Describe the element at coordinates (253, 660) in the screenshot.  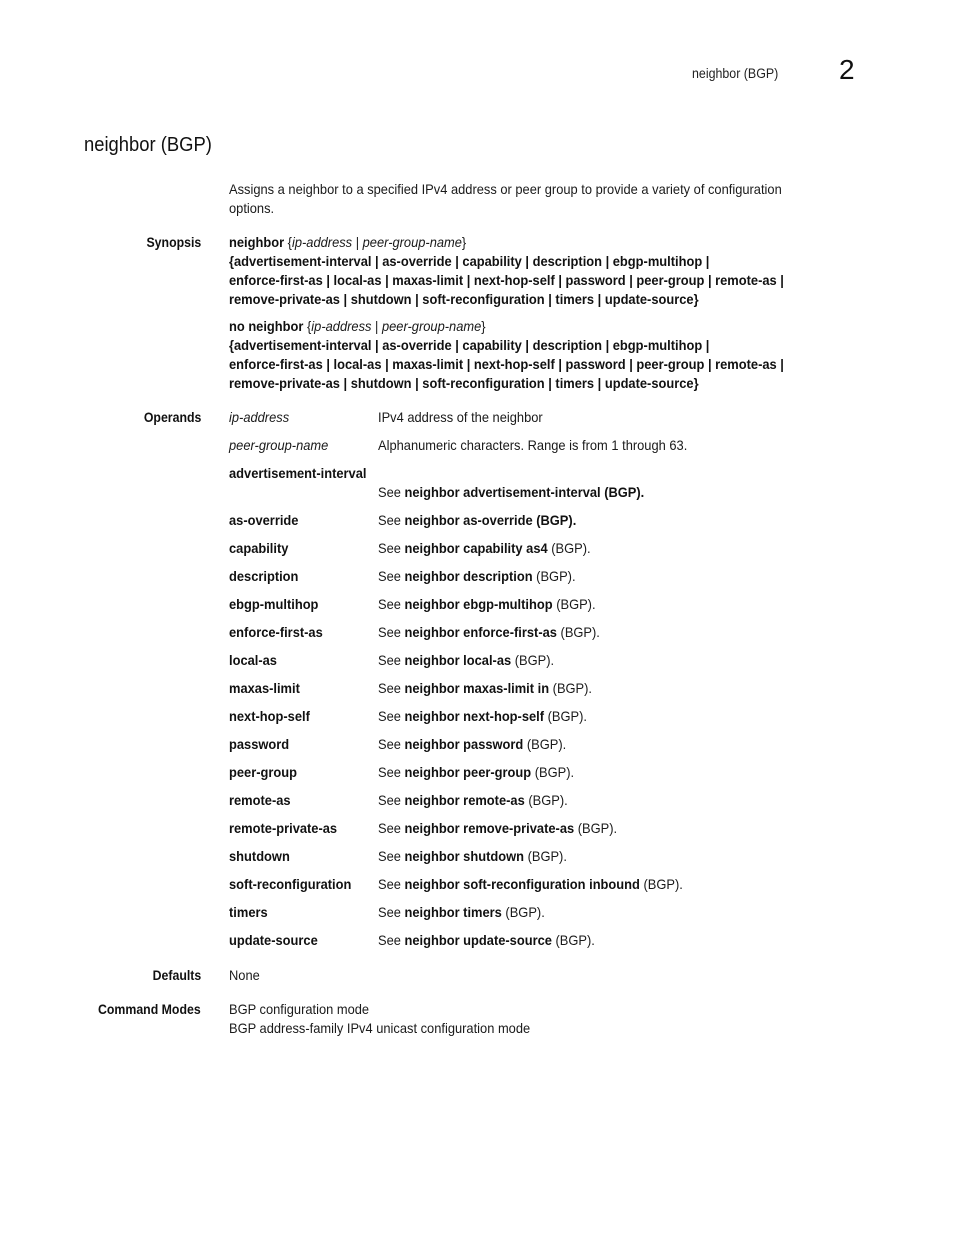
I see `operand-term: local-as` at that location.